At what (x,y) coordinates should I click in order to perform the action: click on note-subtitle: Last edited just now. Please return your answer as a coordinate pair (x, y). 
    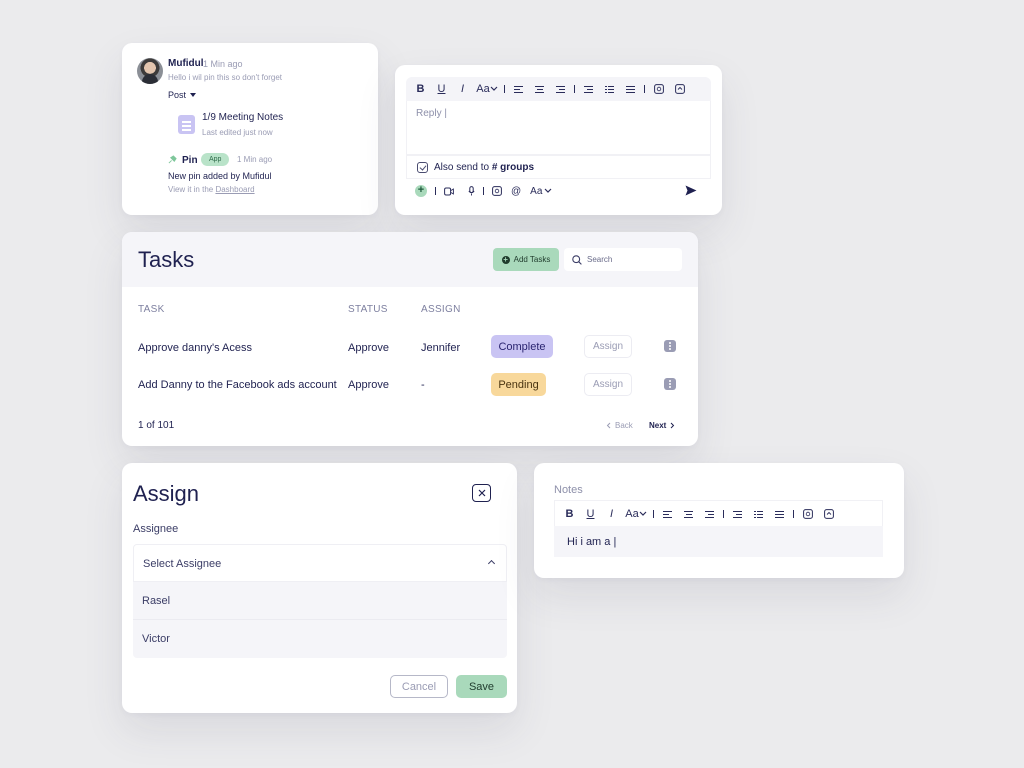
    Looking at the image, I should click on (237, 132).